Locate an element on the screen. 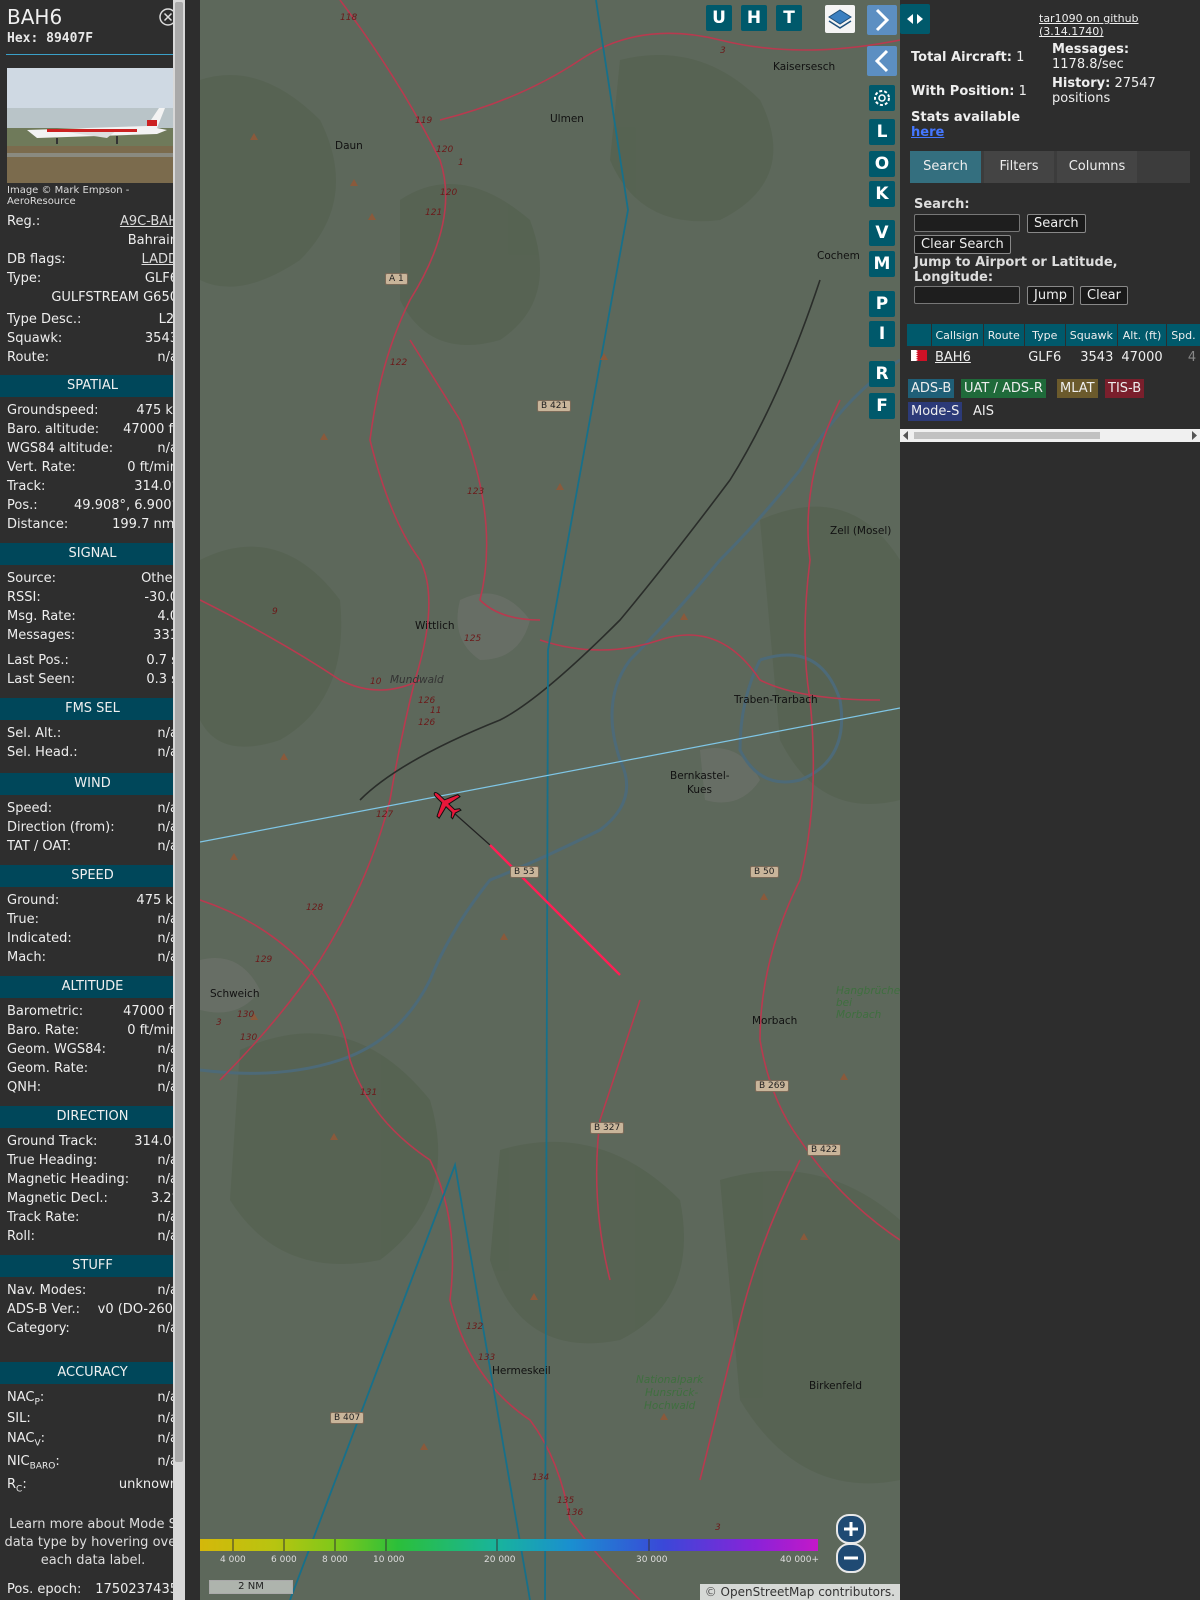  info-row-label: SIL: is located at coordinates (19, 1418).